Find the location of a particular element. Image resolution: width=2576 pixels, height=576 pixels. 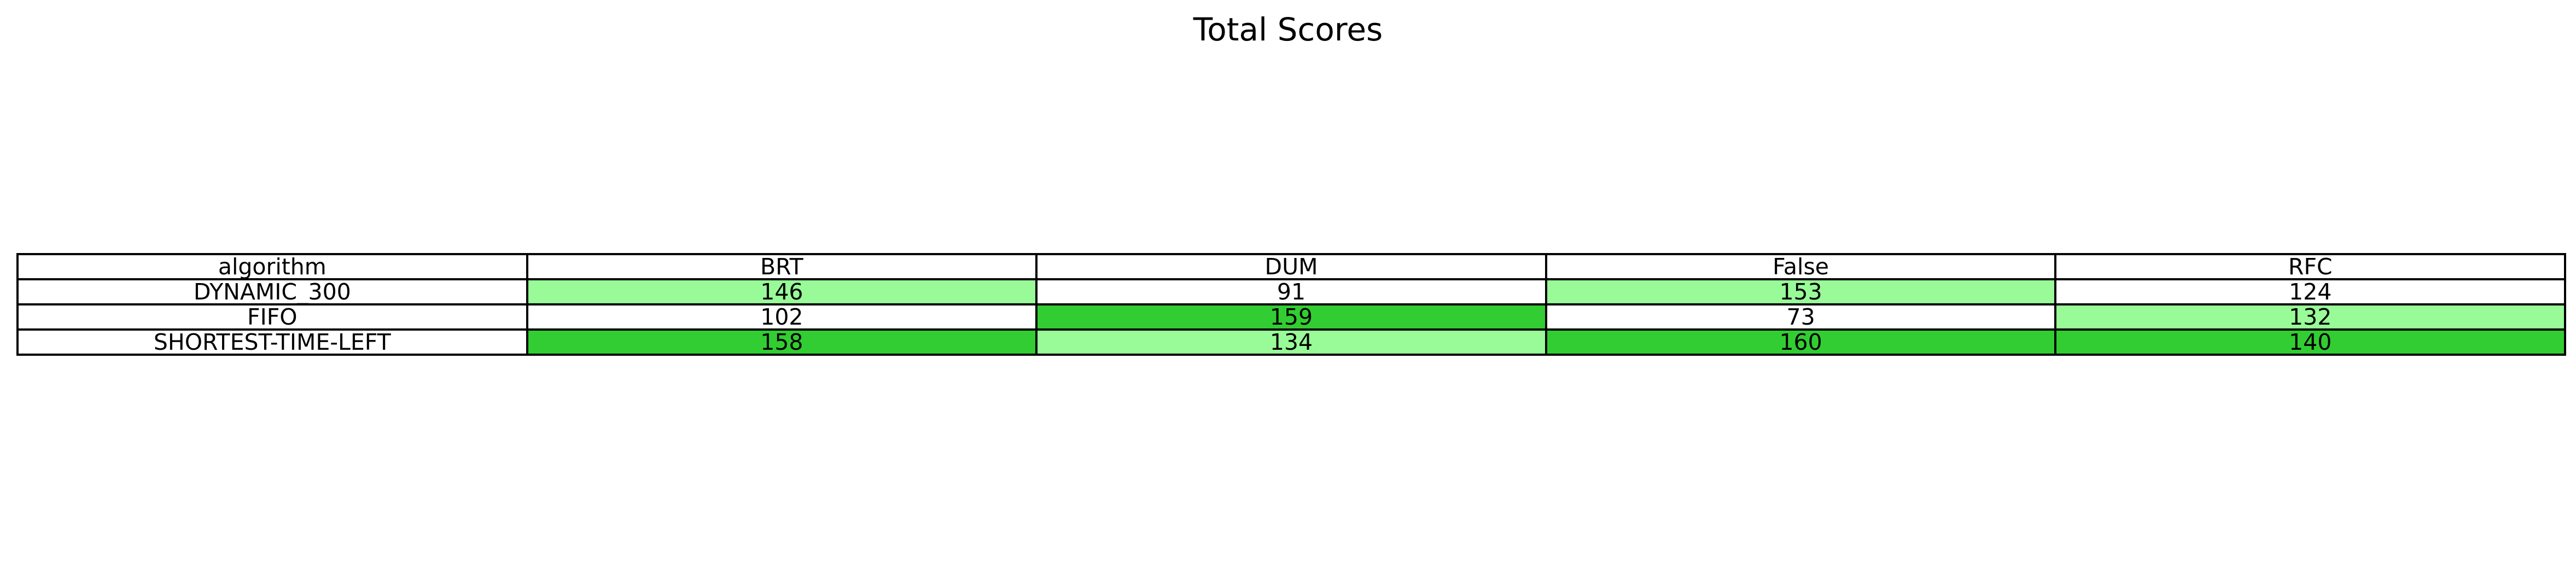

table-row: DYNAMIC_300 146 91 153 124 is located at coordinates (1291, 291).